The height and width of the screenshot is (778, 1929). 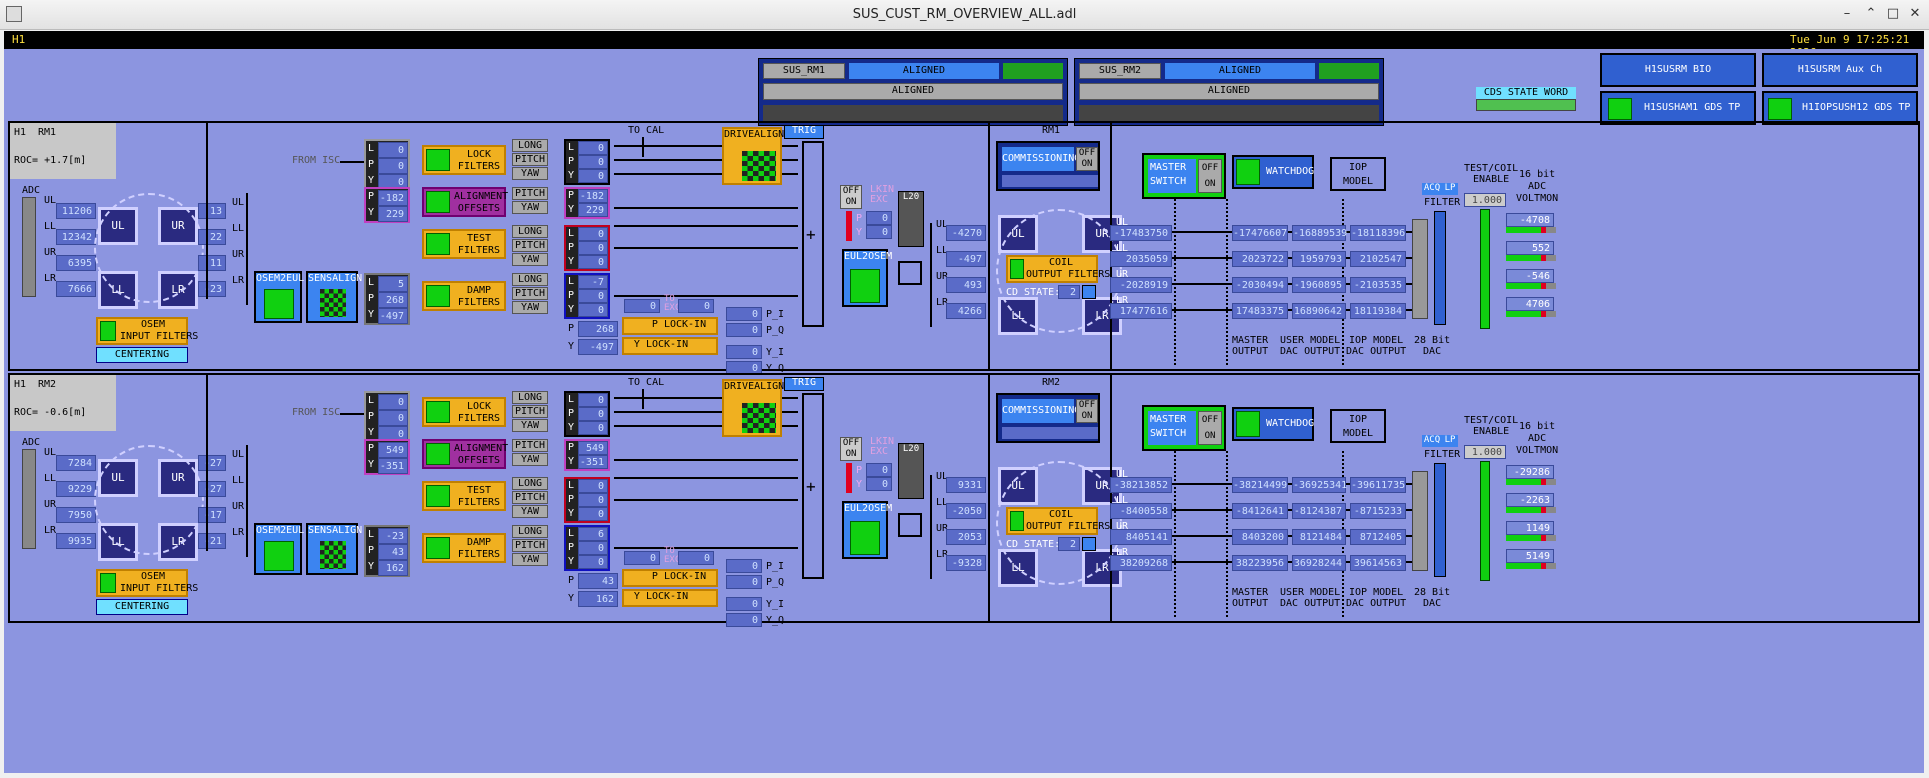 What do you see at coordinates (804, 71) in the screenshot?
I see `rm1-guardian-name-button: SUS_RM1` at bounding box center [804, 71].